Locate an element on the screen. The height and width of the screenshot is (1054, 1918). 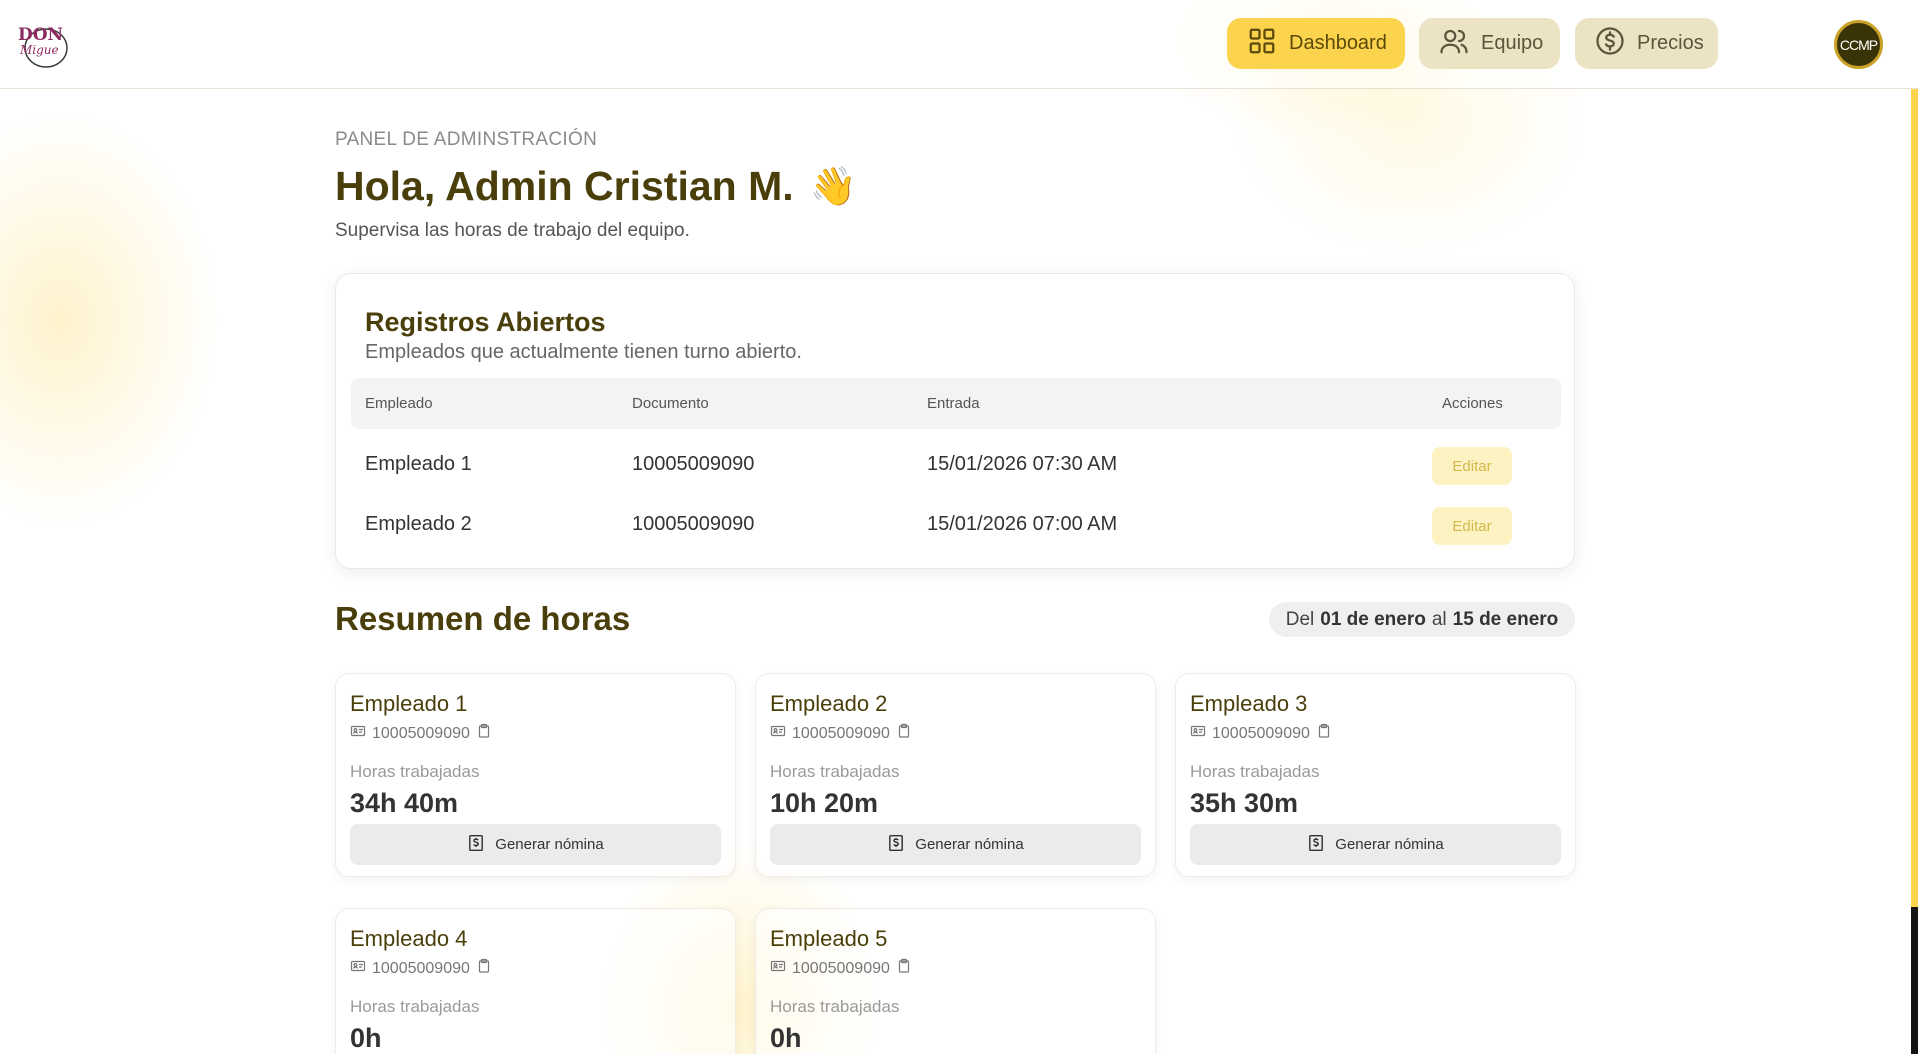
cell-entry: 15/01/2026 07:30 AM is located at coordinates (1022, 464).